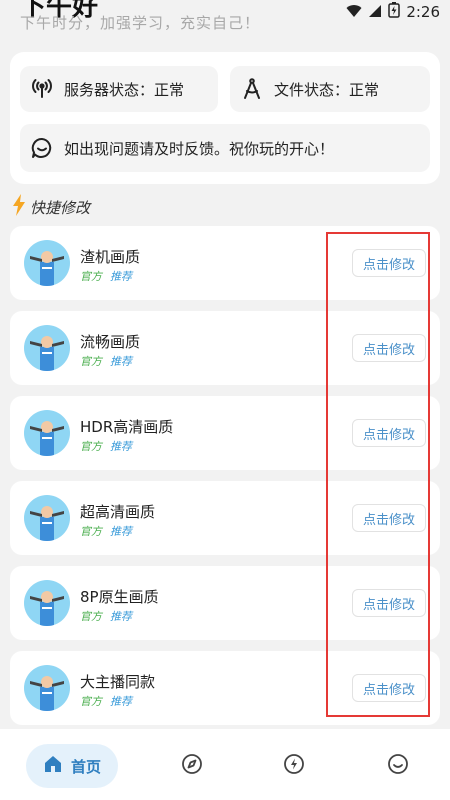 The image size is (450, 800). Describe the element at coordinates (140, 23) in the screenshot. I see `greeting-subtitle: 下午时分，加强学习，充实自己！` at that location.